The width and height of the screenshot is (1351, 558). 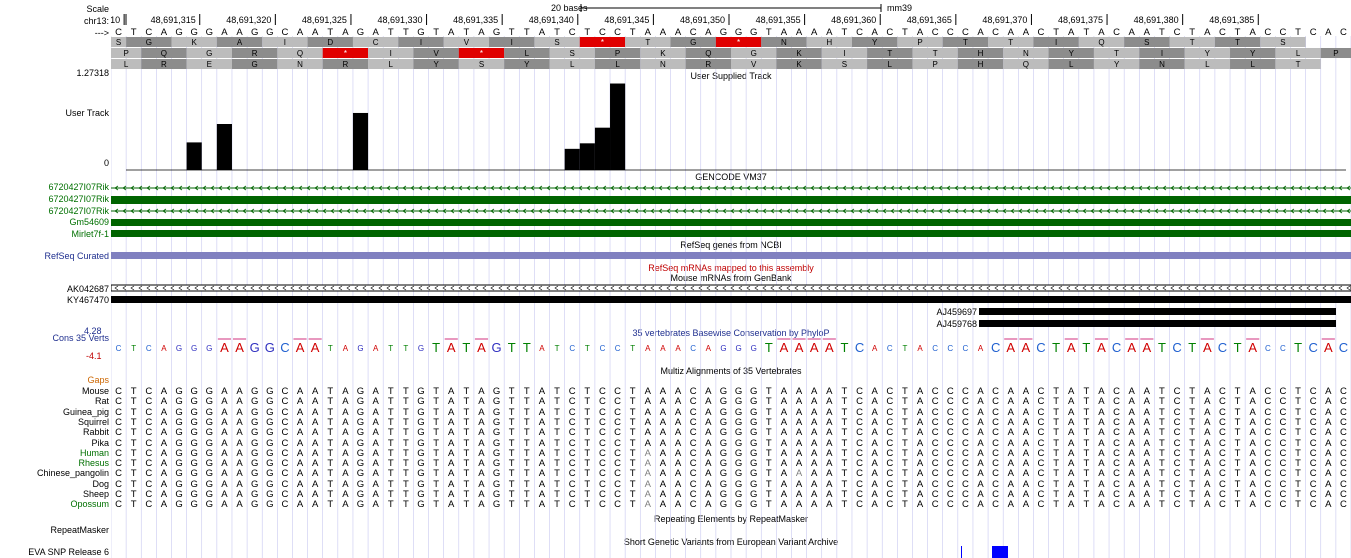 I want to click on gencode-item-label: Gm54609, so click(x=54, y=222).